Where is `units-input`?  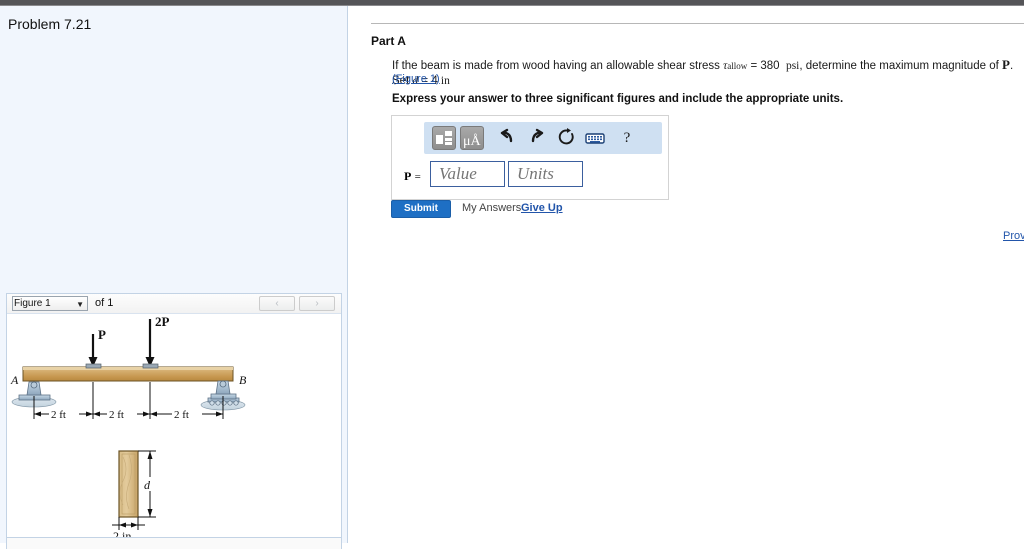 units-input is located at coordinates (545, 174).